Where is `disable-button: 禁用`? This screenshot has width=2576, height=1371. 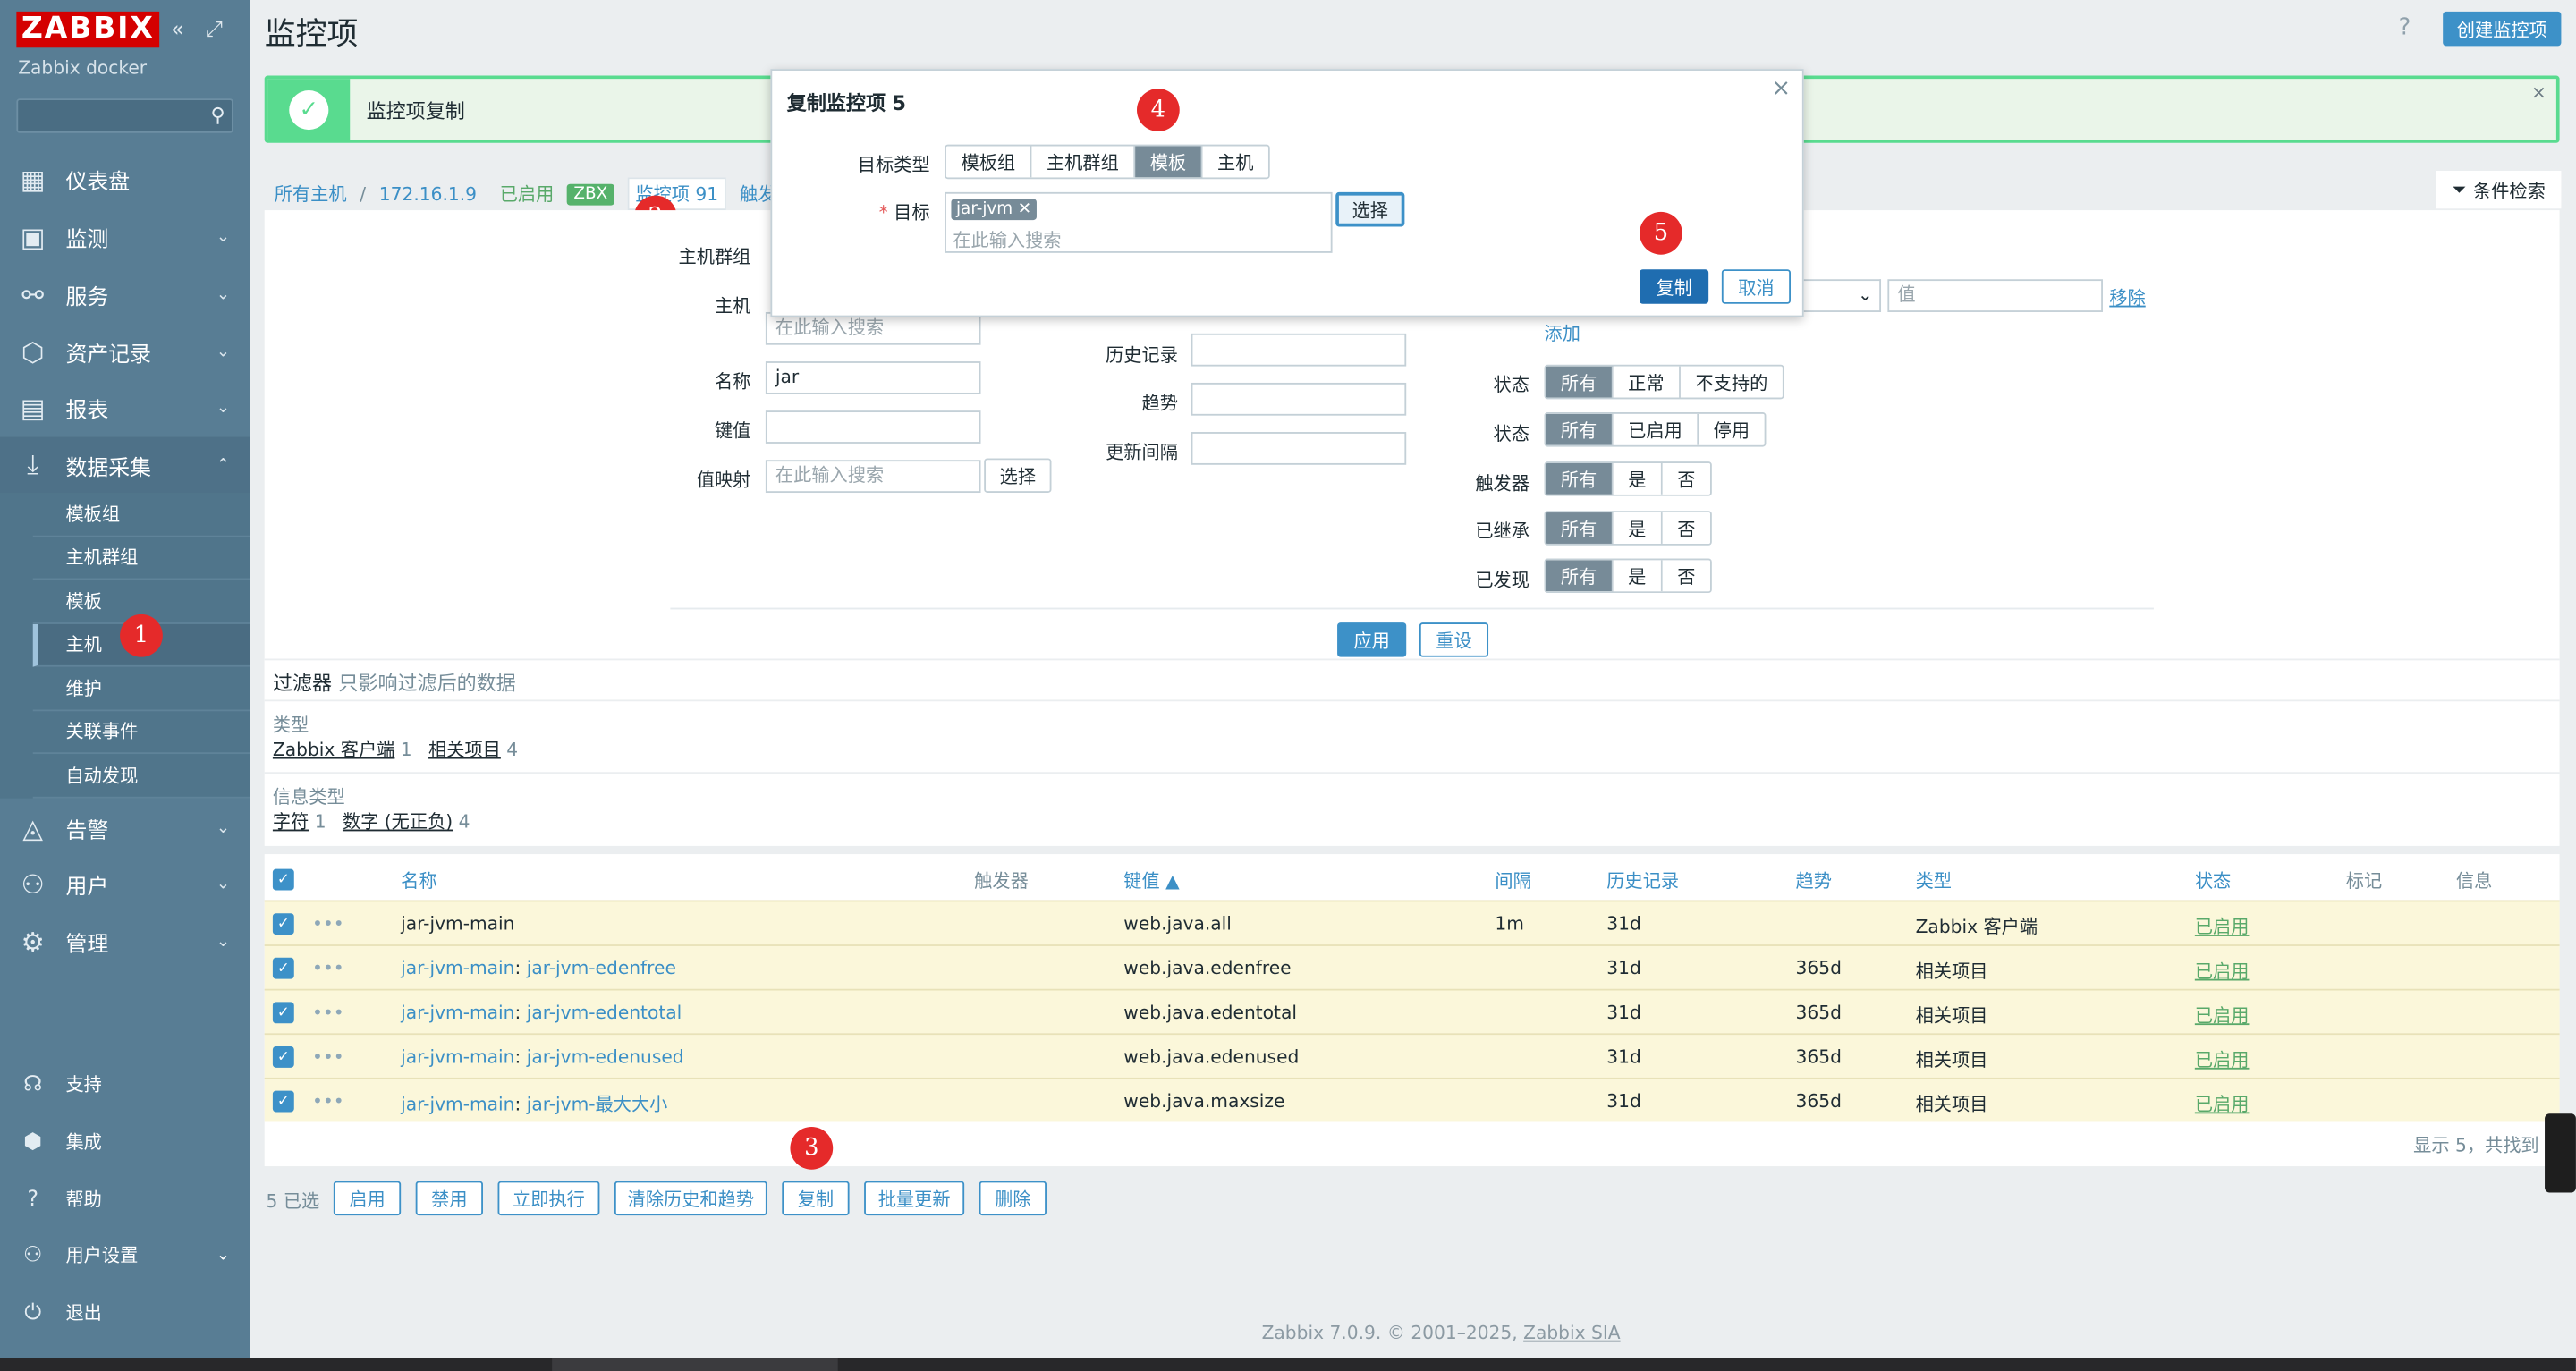 disable-button: 禁用 is located at coordinates (449, 1198).